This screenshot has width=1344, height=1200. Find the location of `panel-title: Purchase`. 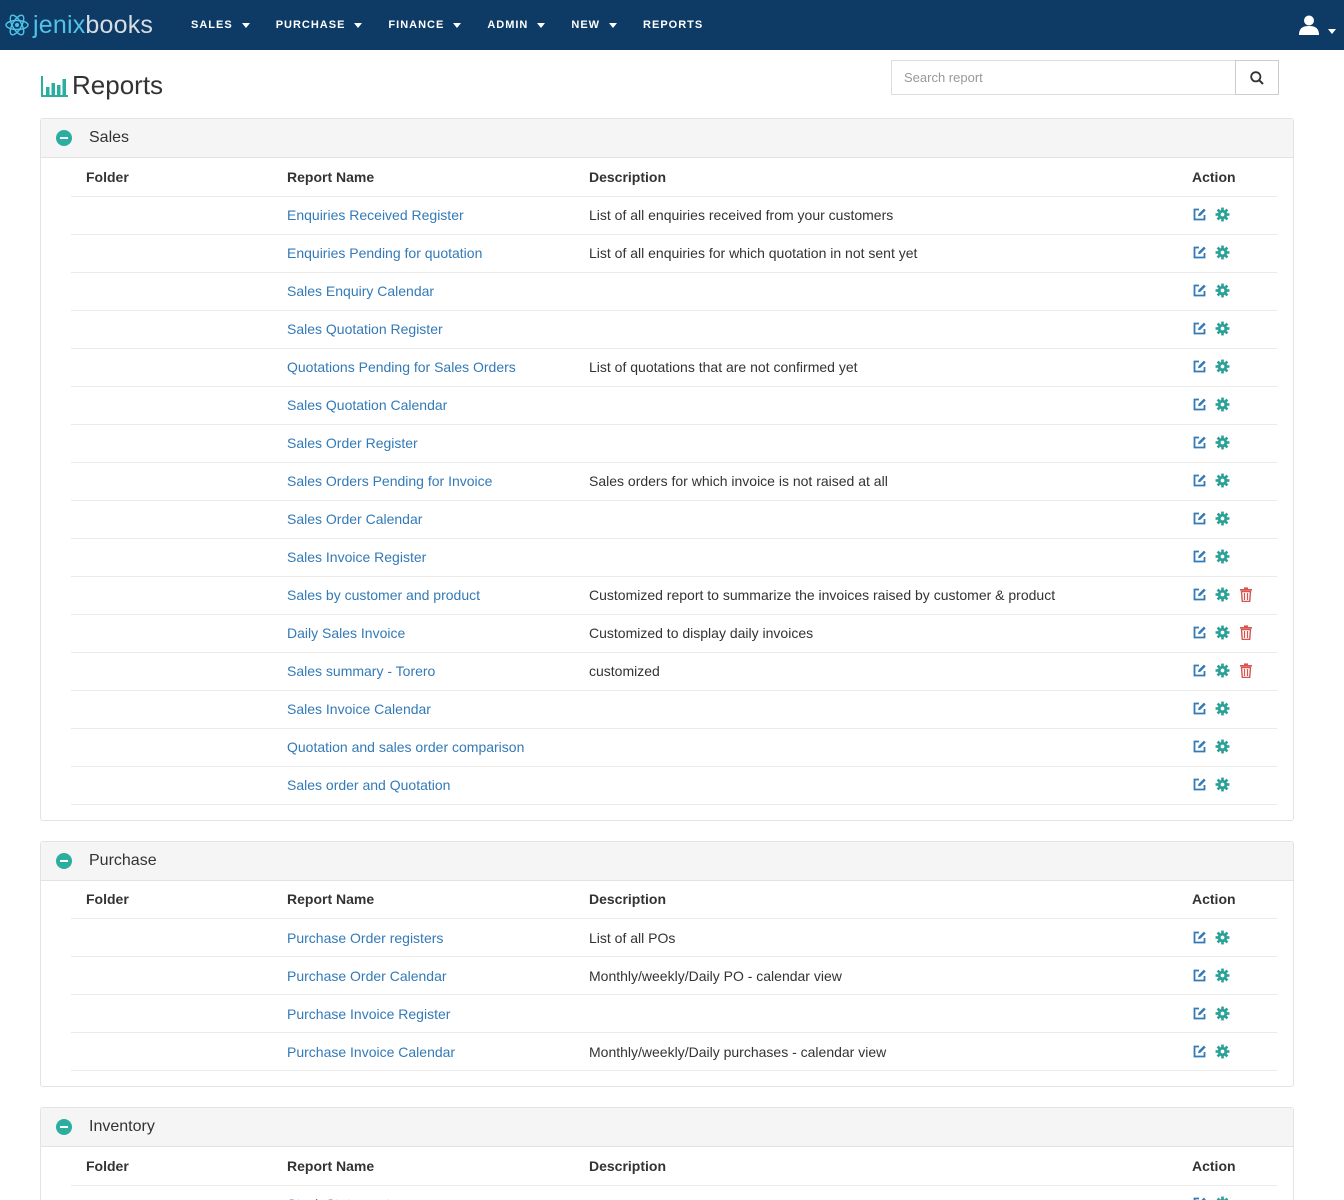

panel-title: Purchase is located at coordinates (123, 860).